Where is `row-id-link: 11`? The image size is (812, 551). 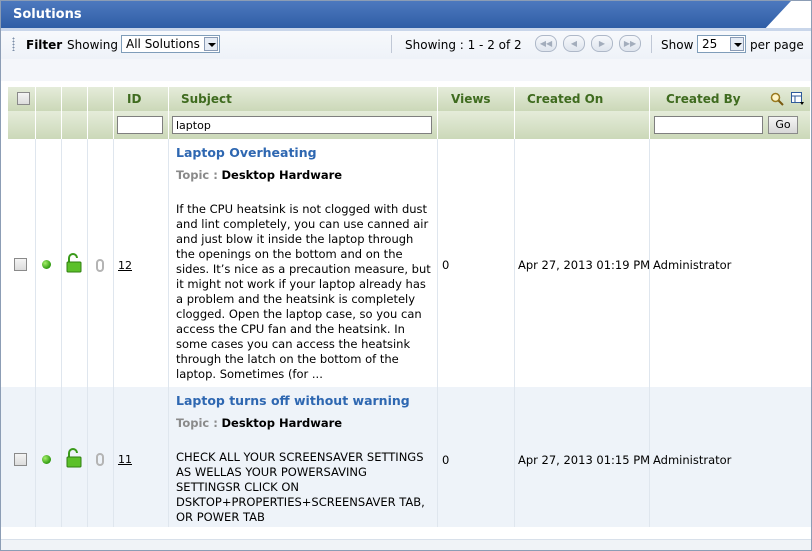
row-id-link: 11 is located at coordinates (125, 459).